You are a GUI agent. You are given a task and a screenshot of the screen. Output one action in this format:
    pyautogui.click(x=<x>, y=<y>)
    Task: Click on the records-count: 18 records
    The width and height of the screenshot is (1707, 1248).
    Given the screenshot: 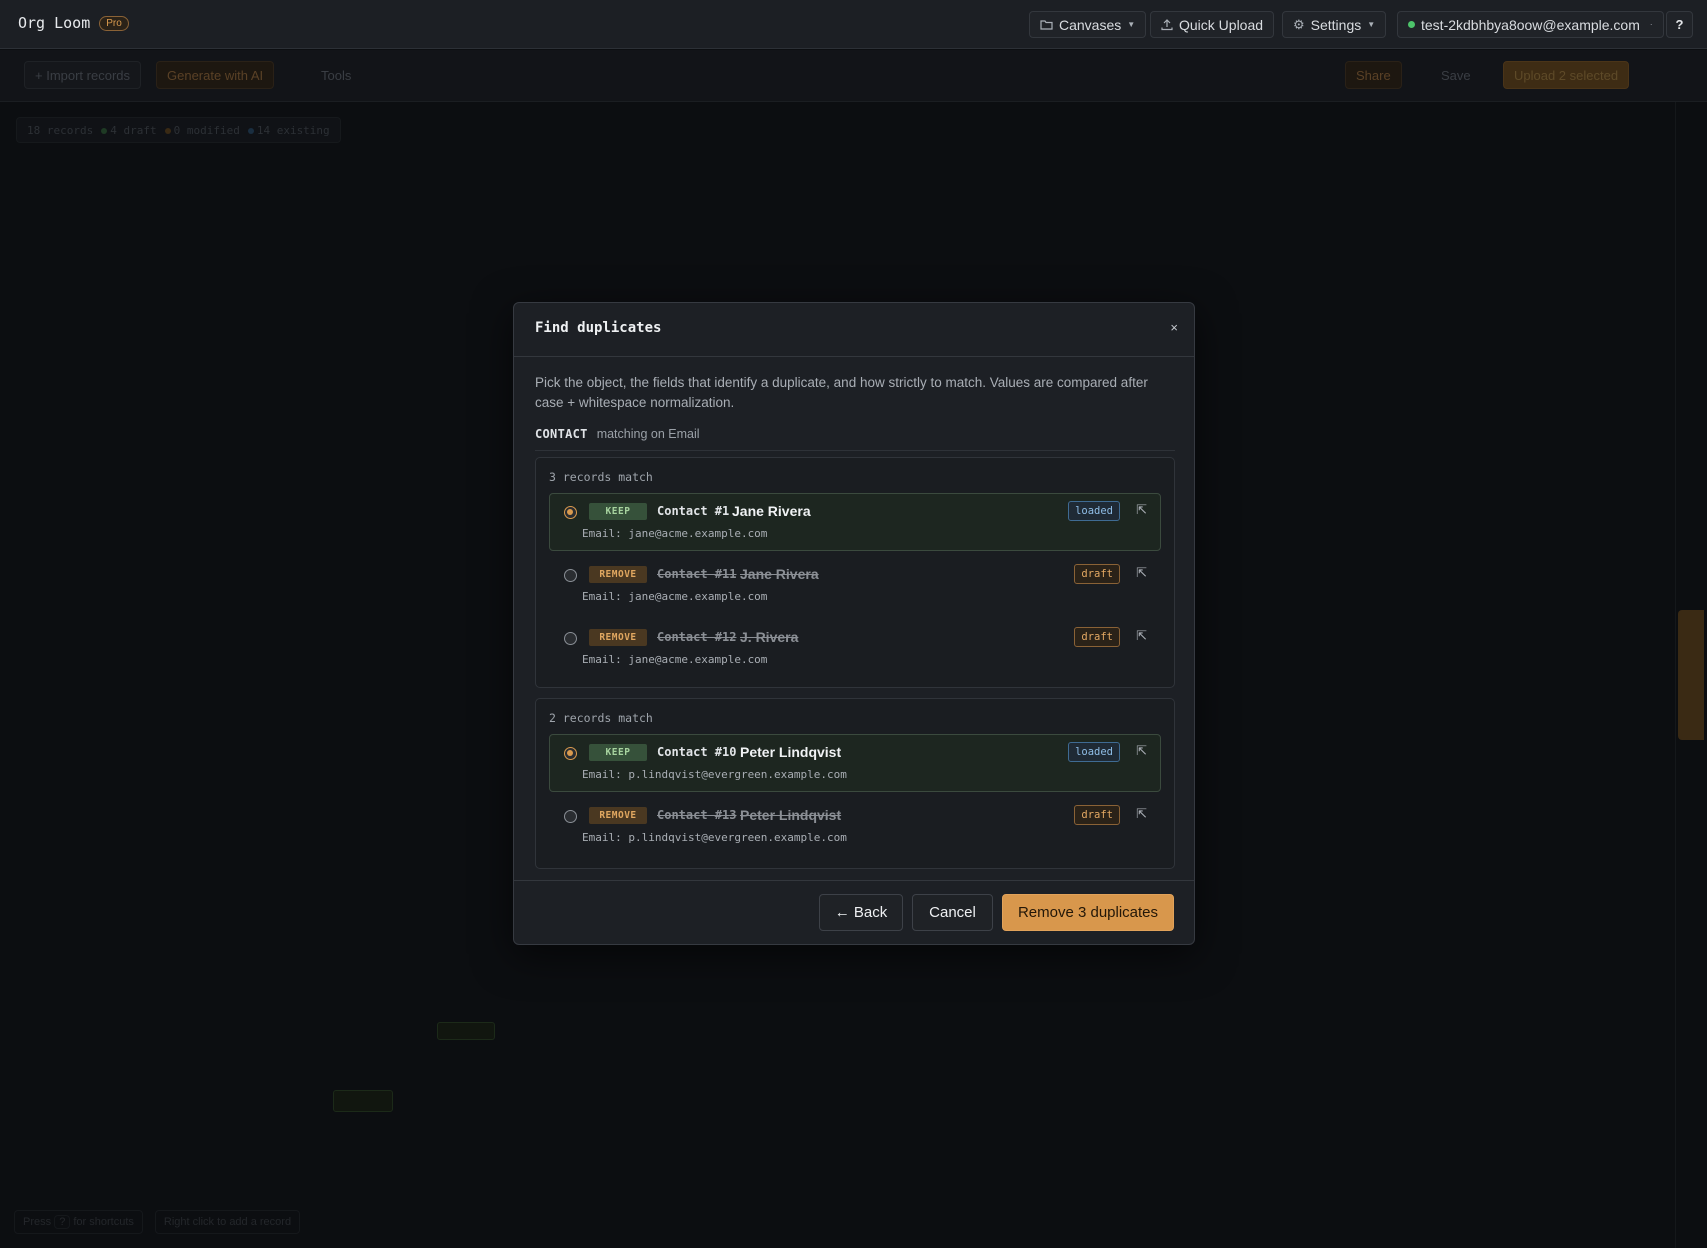 What is the action you would take?
    pyautogui.click(x=60, y=130)
    